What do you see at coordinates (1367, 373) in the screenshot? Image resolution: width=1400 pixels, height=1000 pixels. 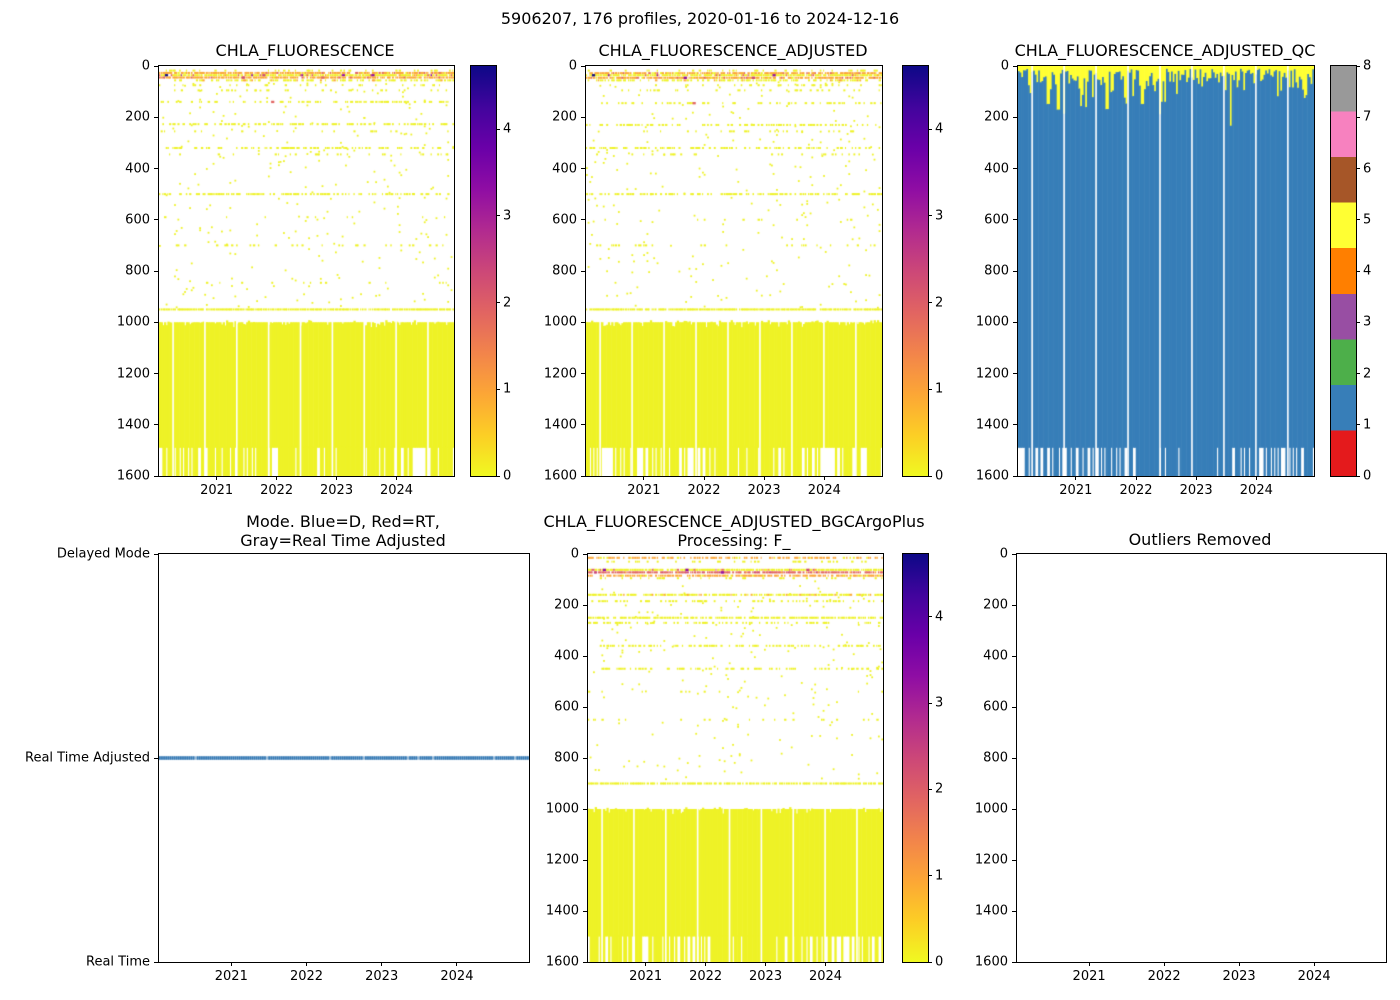 I see `colorbar-tick-label: 2` at bounding box center [1367, 373].